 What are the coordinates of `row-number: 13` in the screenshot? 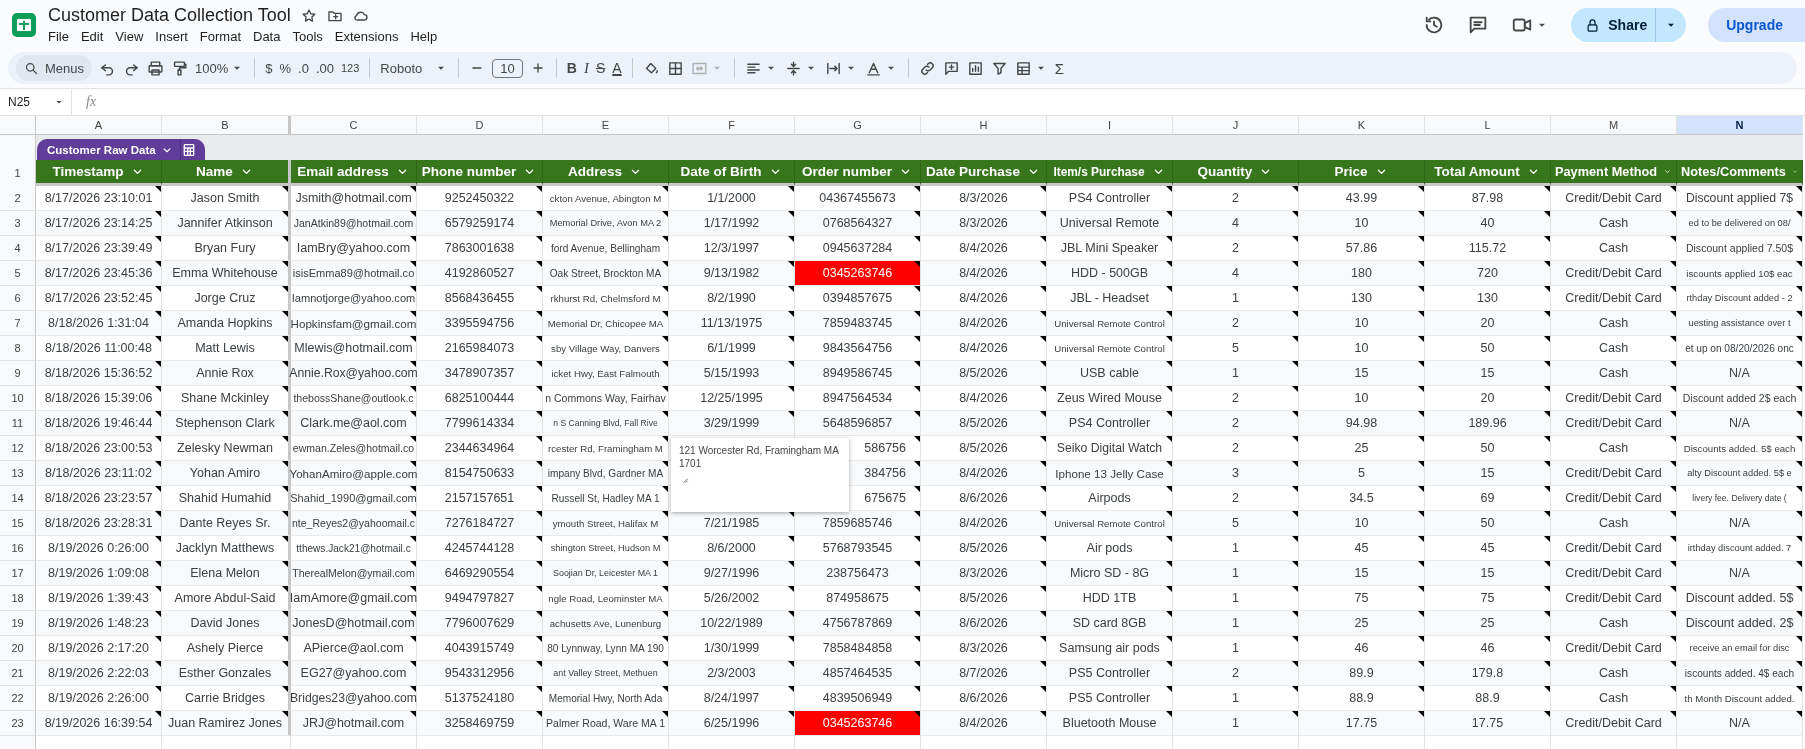 It's located at (18, 473).